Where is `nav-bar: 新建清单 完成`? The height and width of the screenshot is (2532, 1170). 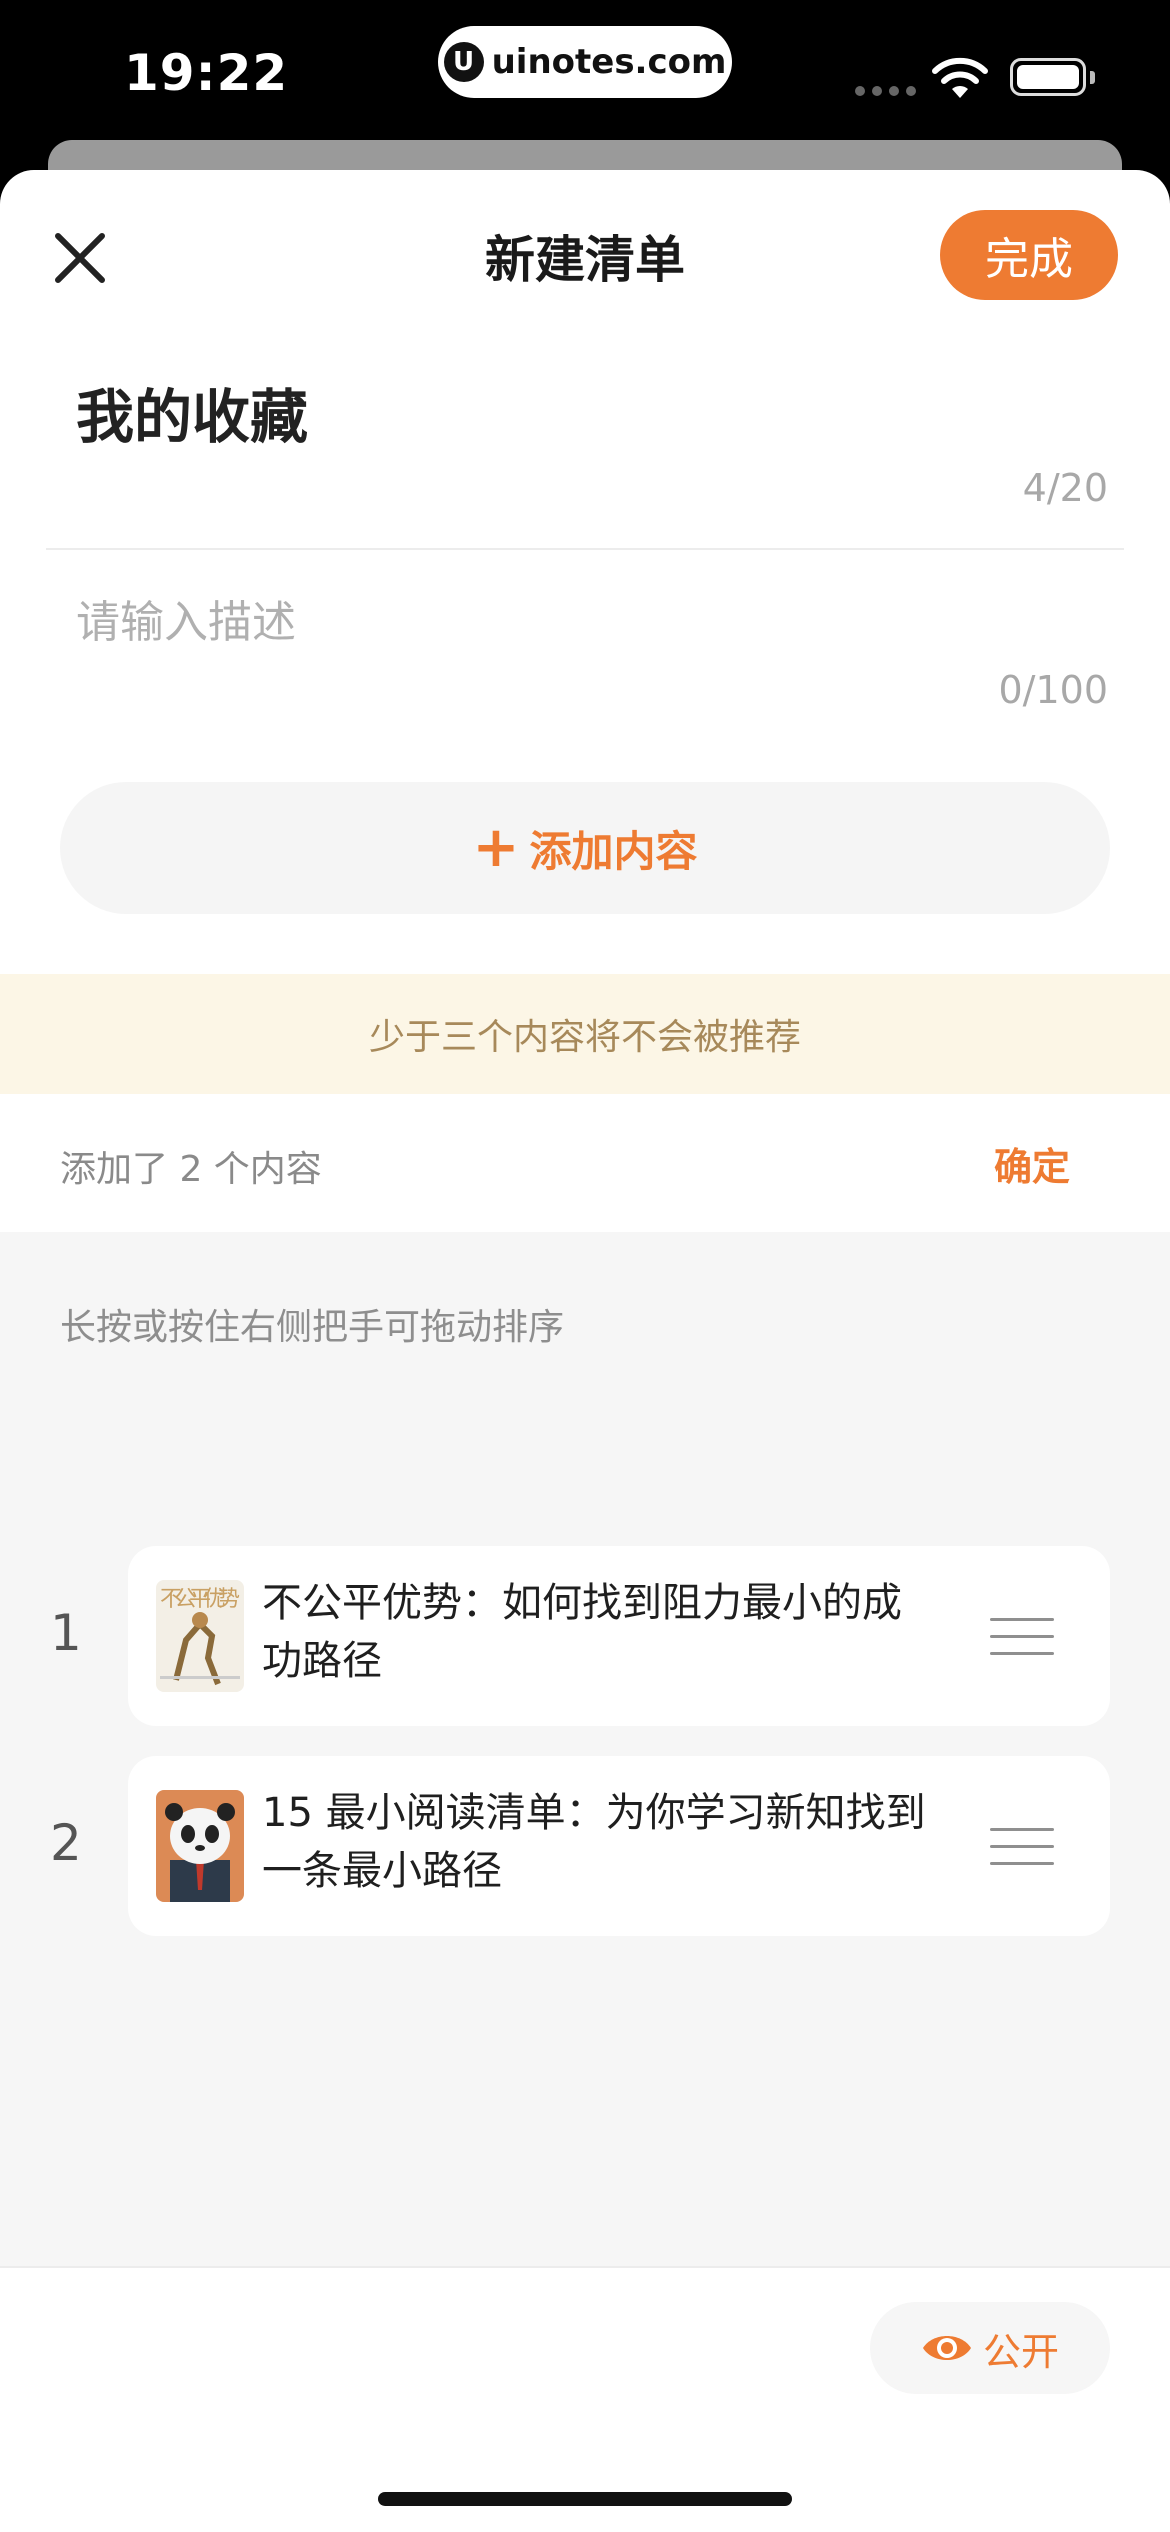 nav-bar: 新建清单 完成 is located at coordinates (585, 255).